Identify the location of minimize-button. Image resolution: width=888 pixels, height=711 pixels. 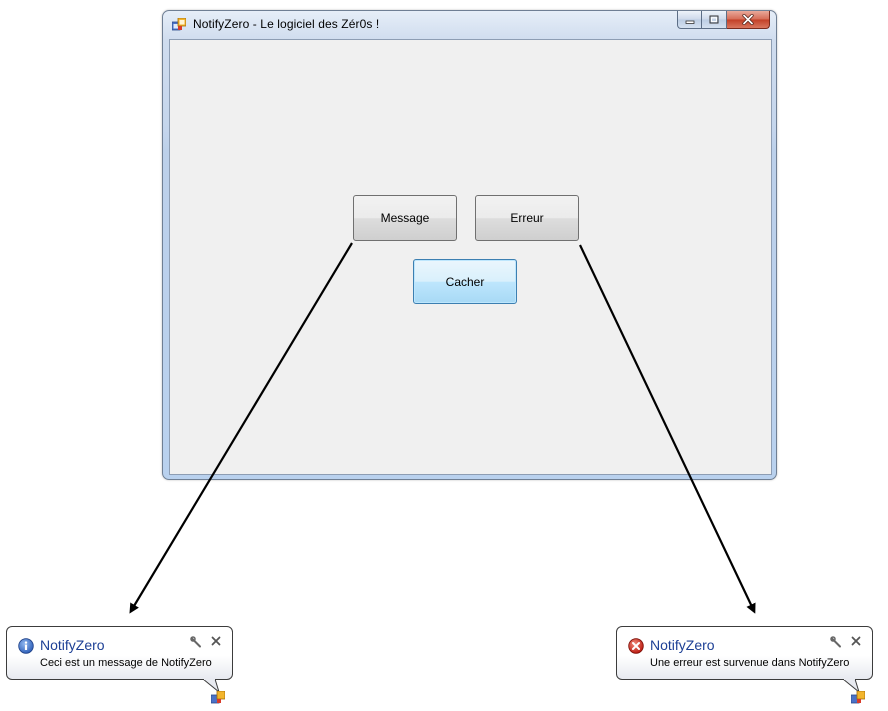
(689, 20).